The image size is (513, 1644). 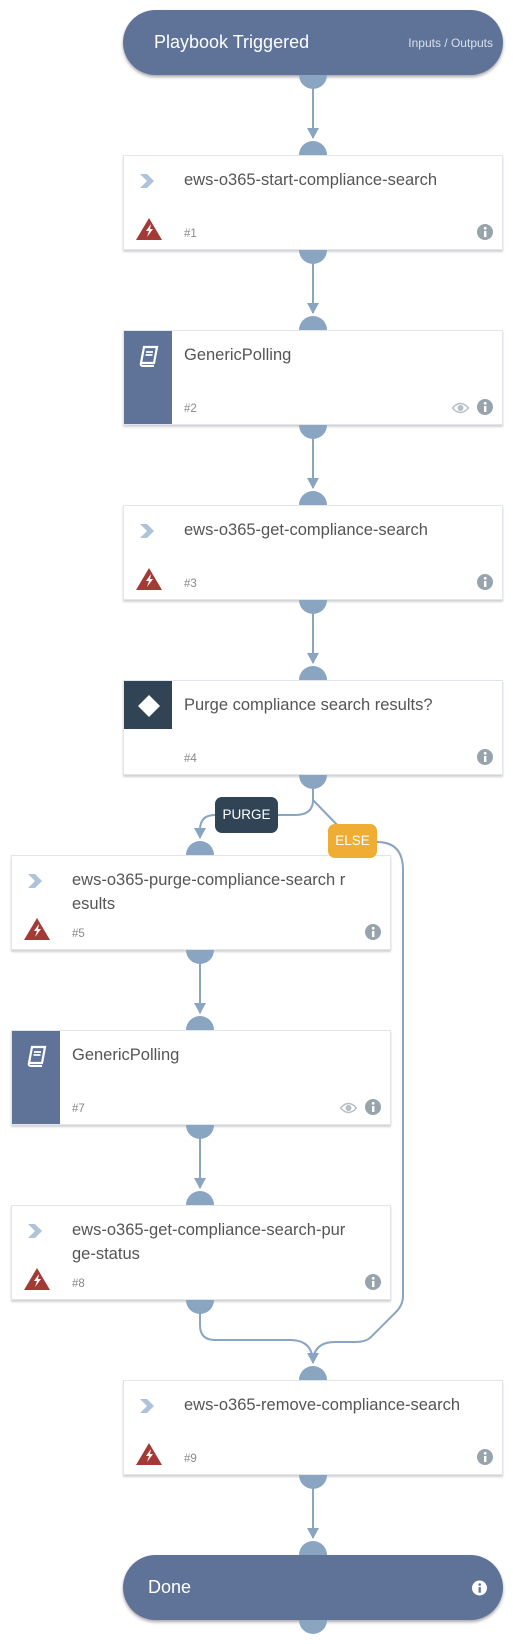 What do you see at coordinates (352, 841) in the screenshot?
I see `branch-label-else: ELSE` at bounding box center [352, 841].